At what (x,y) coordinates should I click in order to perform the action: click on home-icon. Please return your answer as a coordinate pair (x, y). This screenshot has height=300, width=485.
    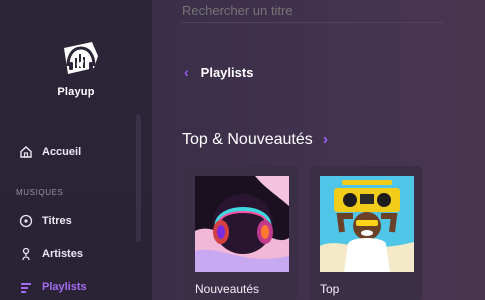
    Looking at the image, I should click on (26, 152).